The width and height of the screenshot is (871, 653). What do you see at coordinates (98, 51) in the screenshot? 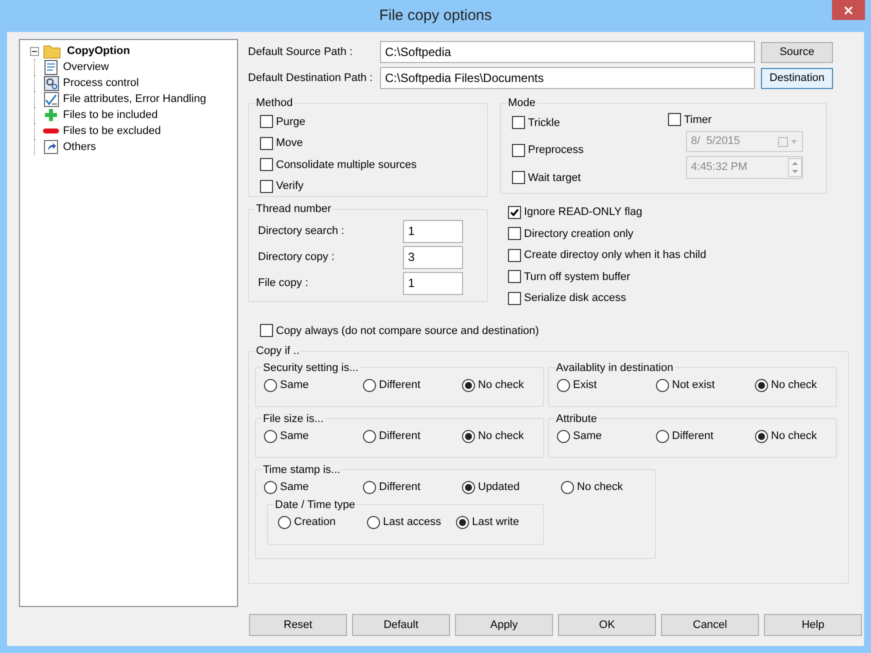
I see `tree-item: CopyOption` at bounding box center [98, 51].